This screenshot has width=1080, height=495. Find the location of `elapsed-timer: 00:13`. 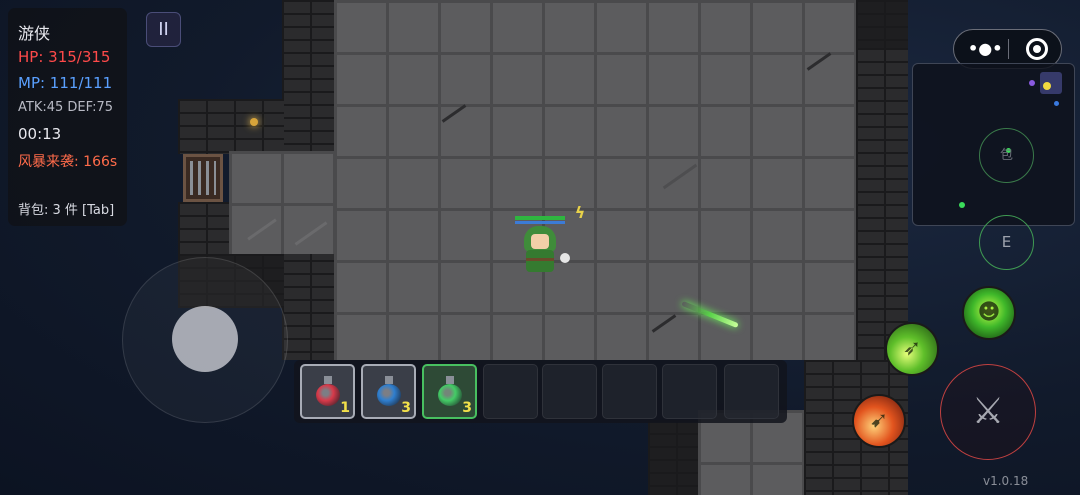

elapsed-timer: 00:13 is located at coordinates (40, 134).